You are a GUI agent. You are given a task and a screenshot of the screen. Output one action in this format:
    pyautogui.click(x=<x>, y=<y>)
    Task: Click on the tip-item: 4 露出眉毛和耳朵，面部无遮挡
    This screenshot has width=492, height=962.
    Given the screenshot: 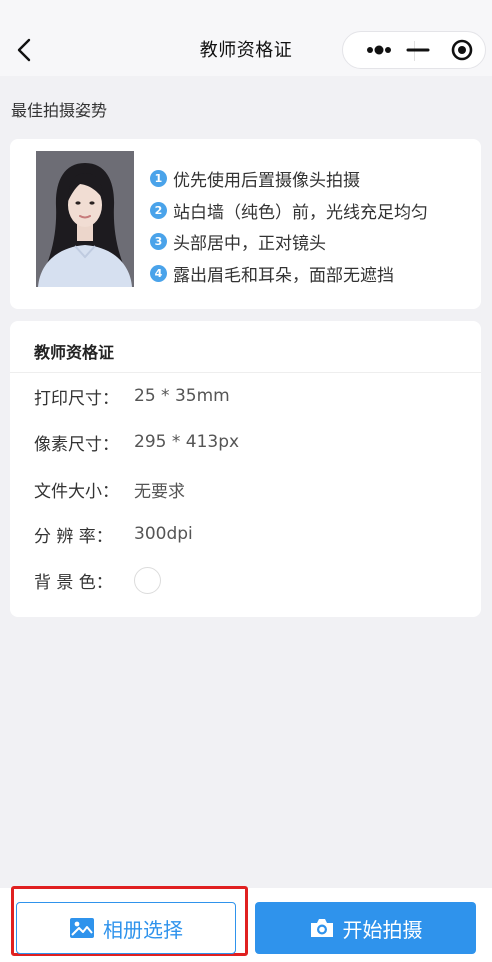 What is the action you would take?
    pyautogui.click(x=289, y=274)
    